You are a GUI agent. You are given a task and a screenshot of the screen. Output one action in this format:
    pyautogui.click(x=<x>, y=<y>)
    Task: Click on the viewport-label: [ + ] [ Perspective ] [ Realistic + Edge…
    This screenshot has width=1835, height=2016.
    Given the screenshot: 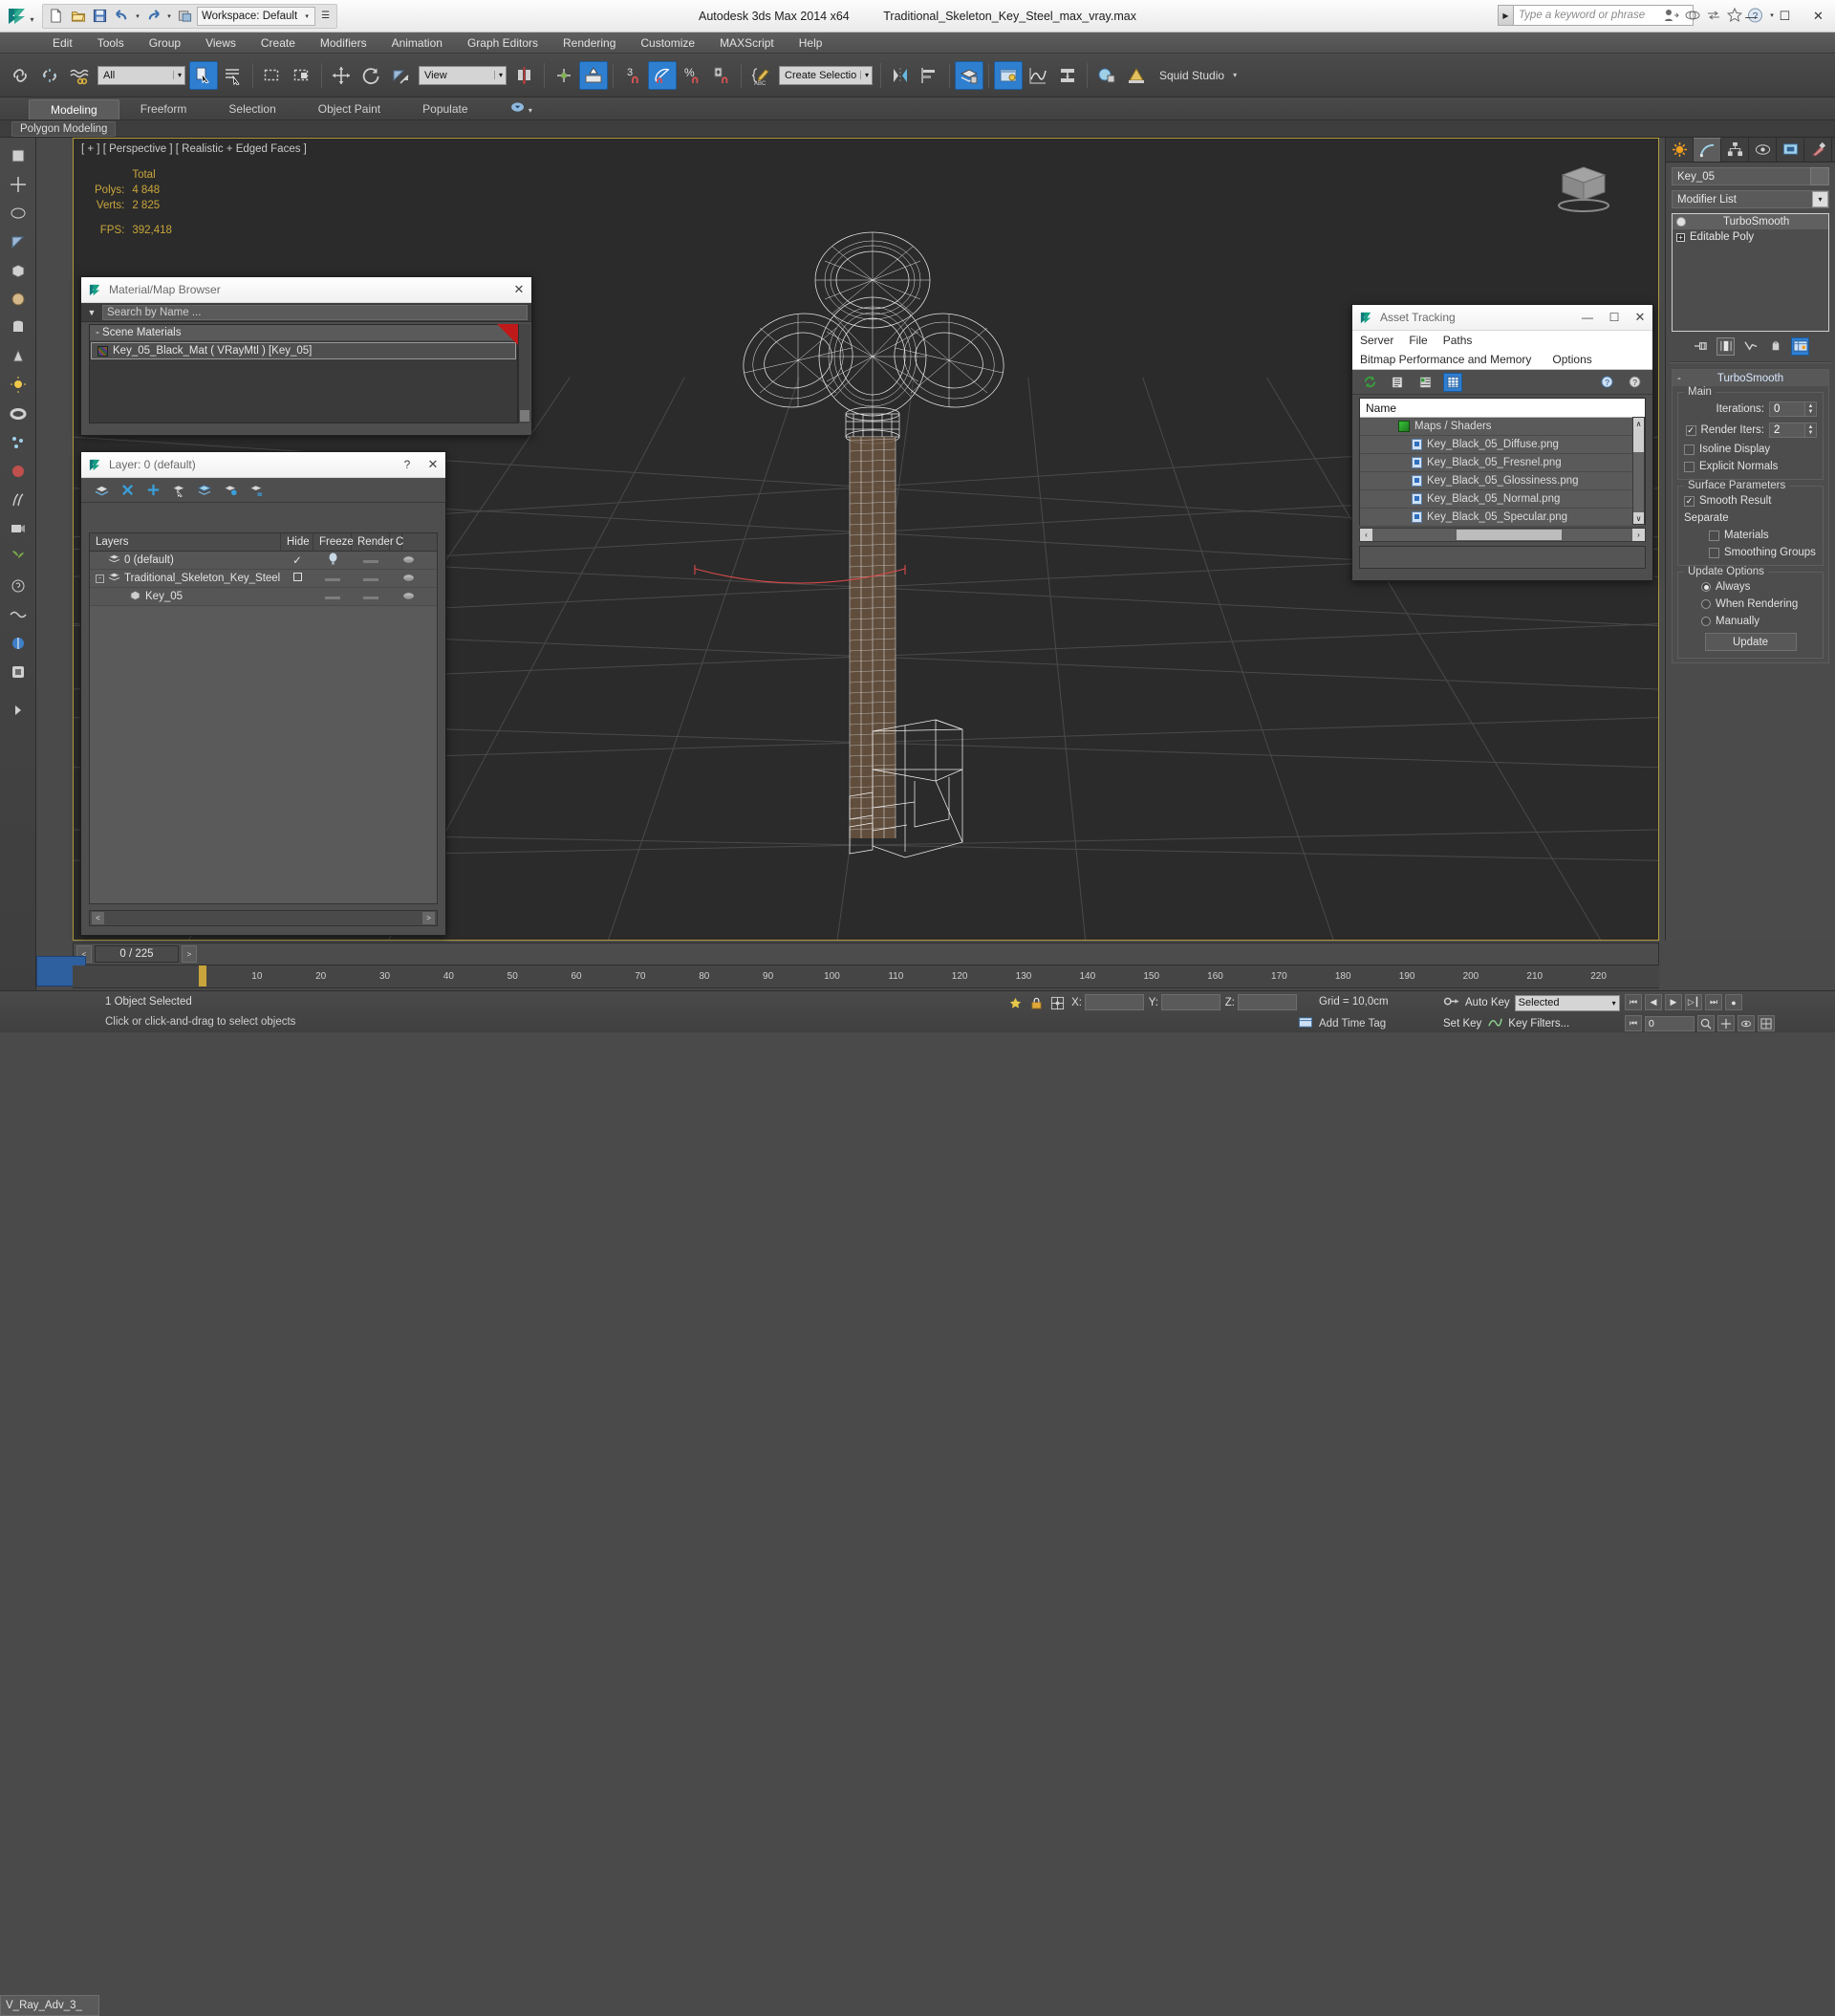 What is the action you would take?
    pyautogui.click(x=194, y=149)
    